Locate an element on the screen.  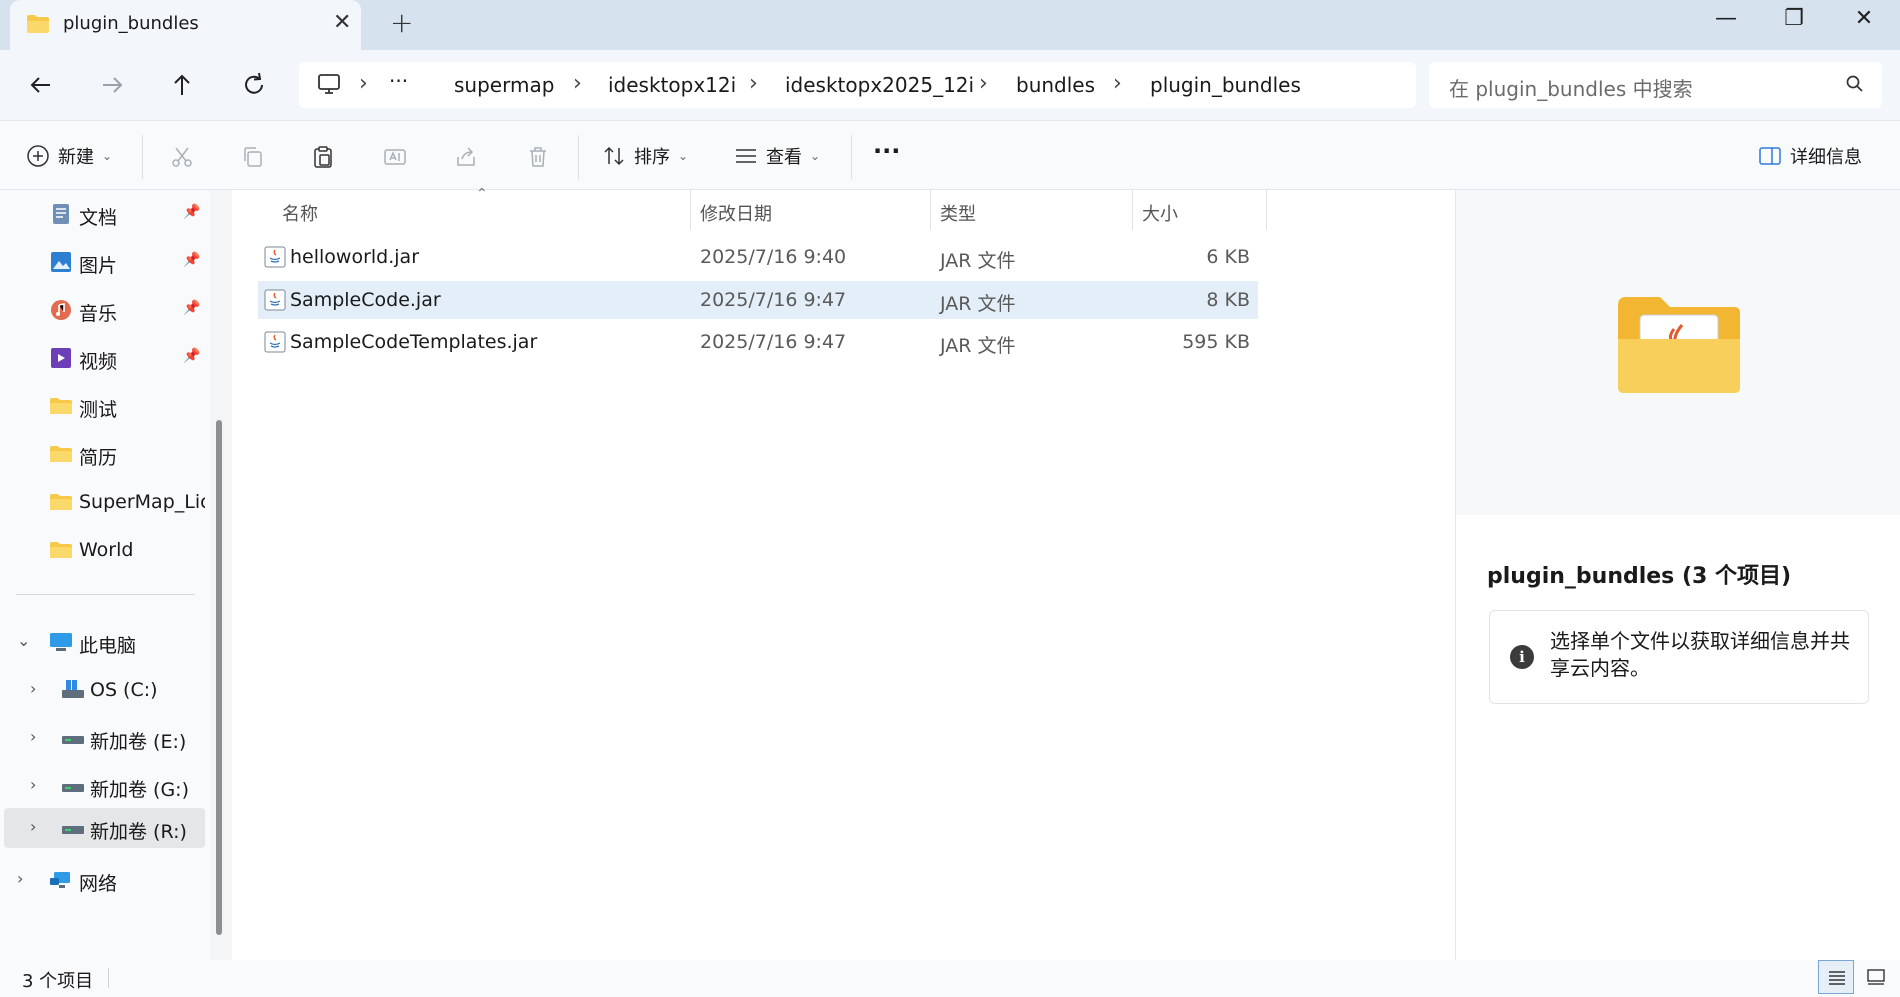
column-header-date: 修改日期 is located at coordinates (736, 213).